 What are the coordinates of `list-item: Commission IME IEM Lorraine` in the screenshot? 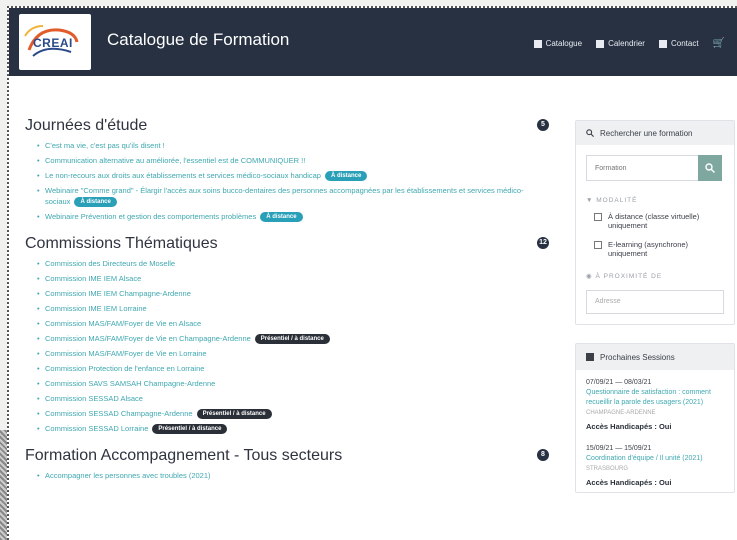 It's located at (291, 308).